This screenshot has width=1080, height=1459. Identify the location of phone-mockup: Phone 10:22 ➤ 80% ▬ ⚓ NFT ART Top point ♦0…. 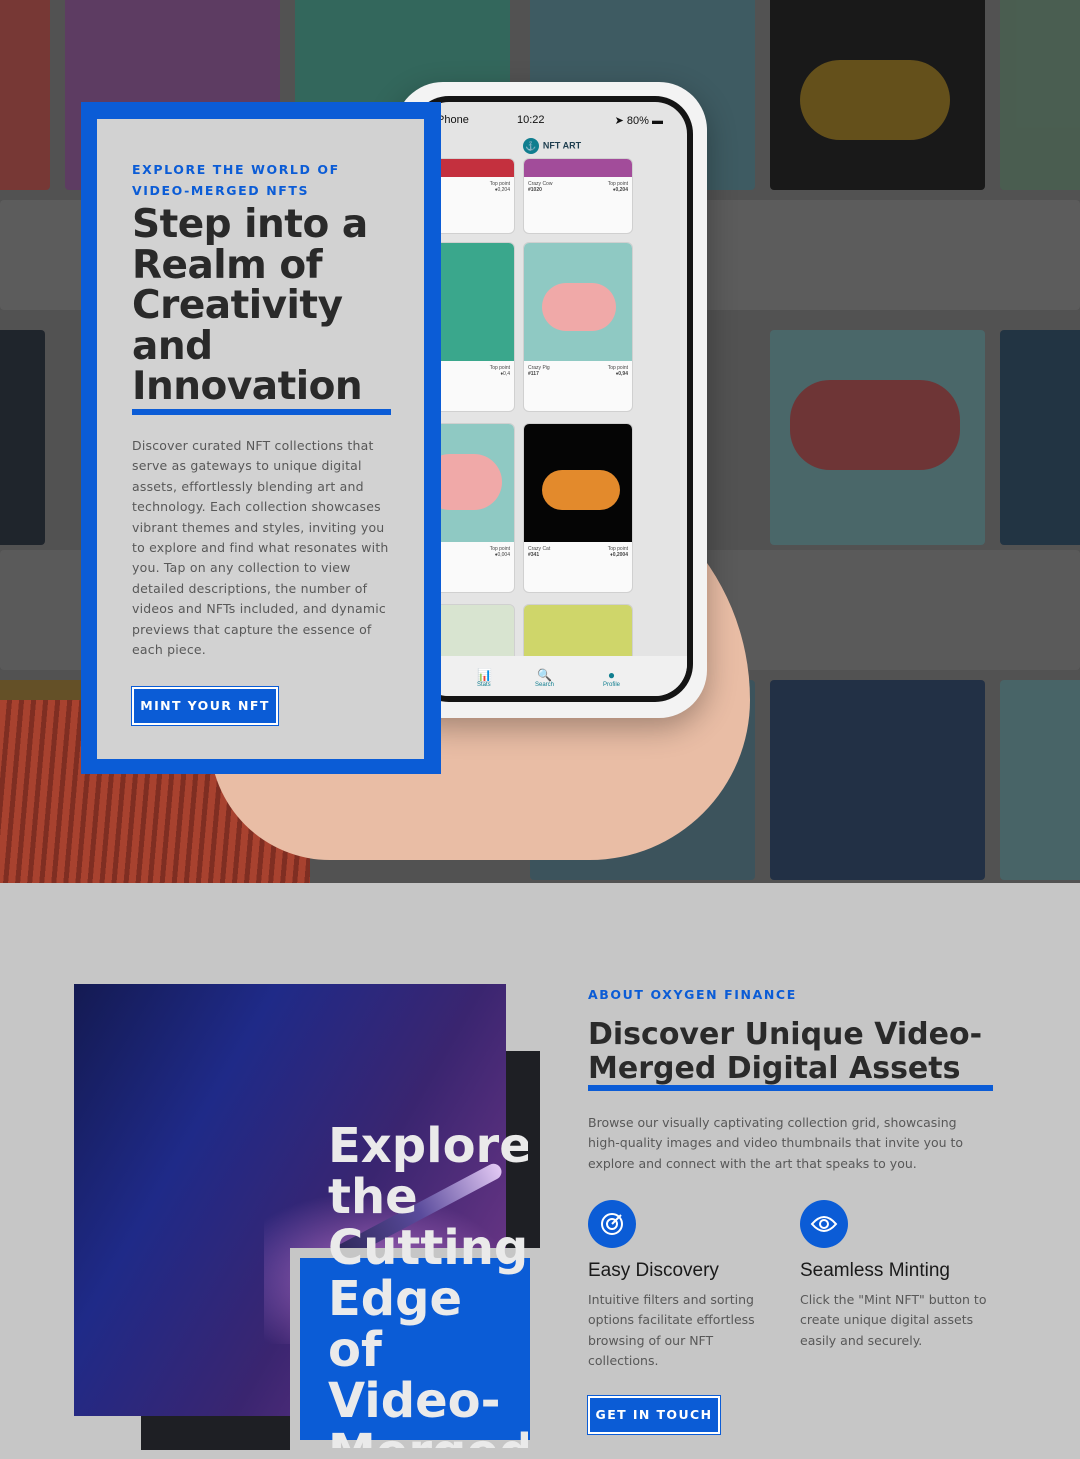
(551, 400).